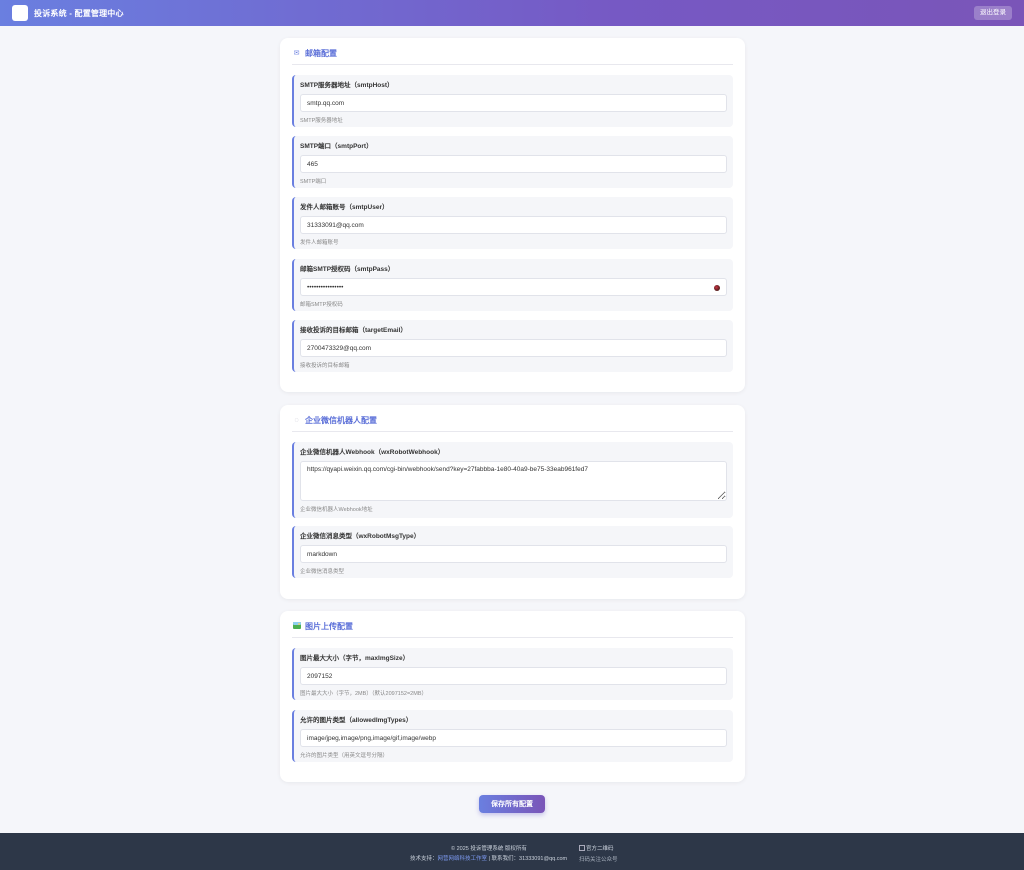 This screenshot has width=1024, height=870. I want to click on broken-image-icon, so click(582, 848).